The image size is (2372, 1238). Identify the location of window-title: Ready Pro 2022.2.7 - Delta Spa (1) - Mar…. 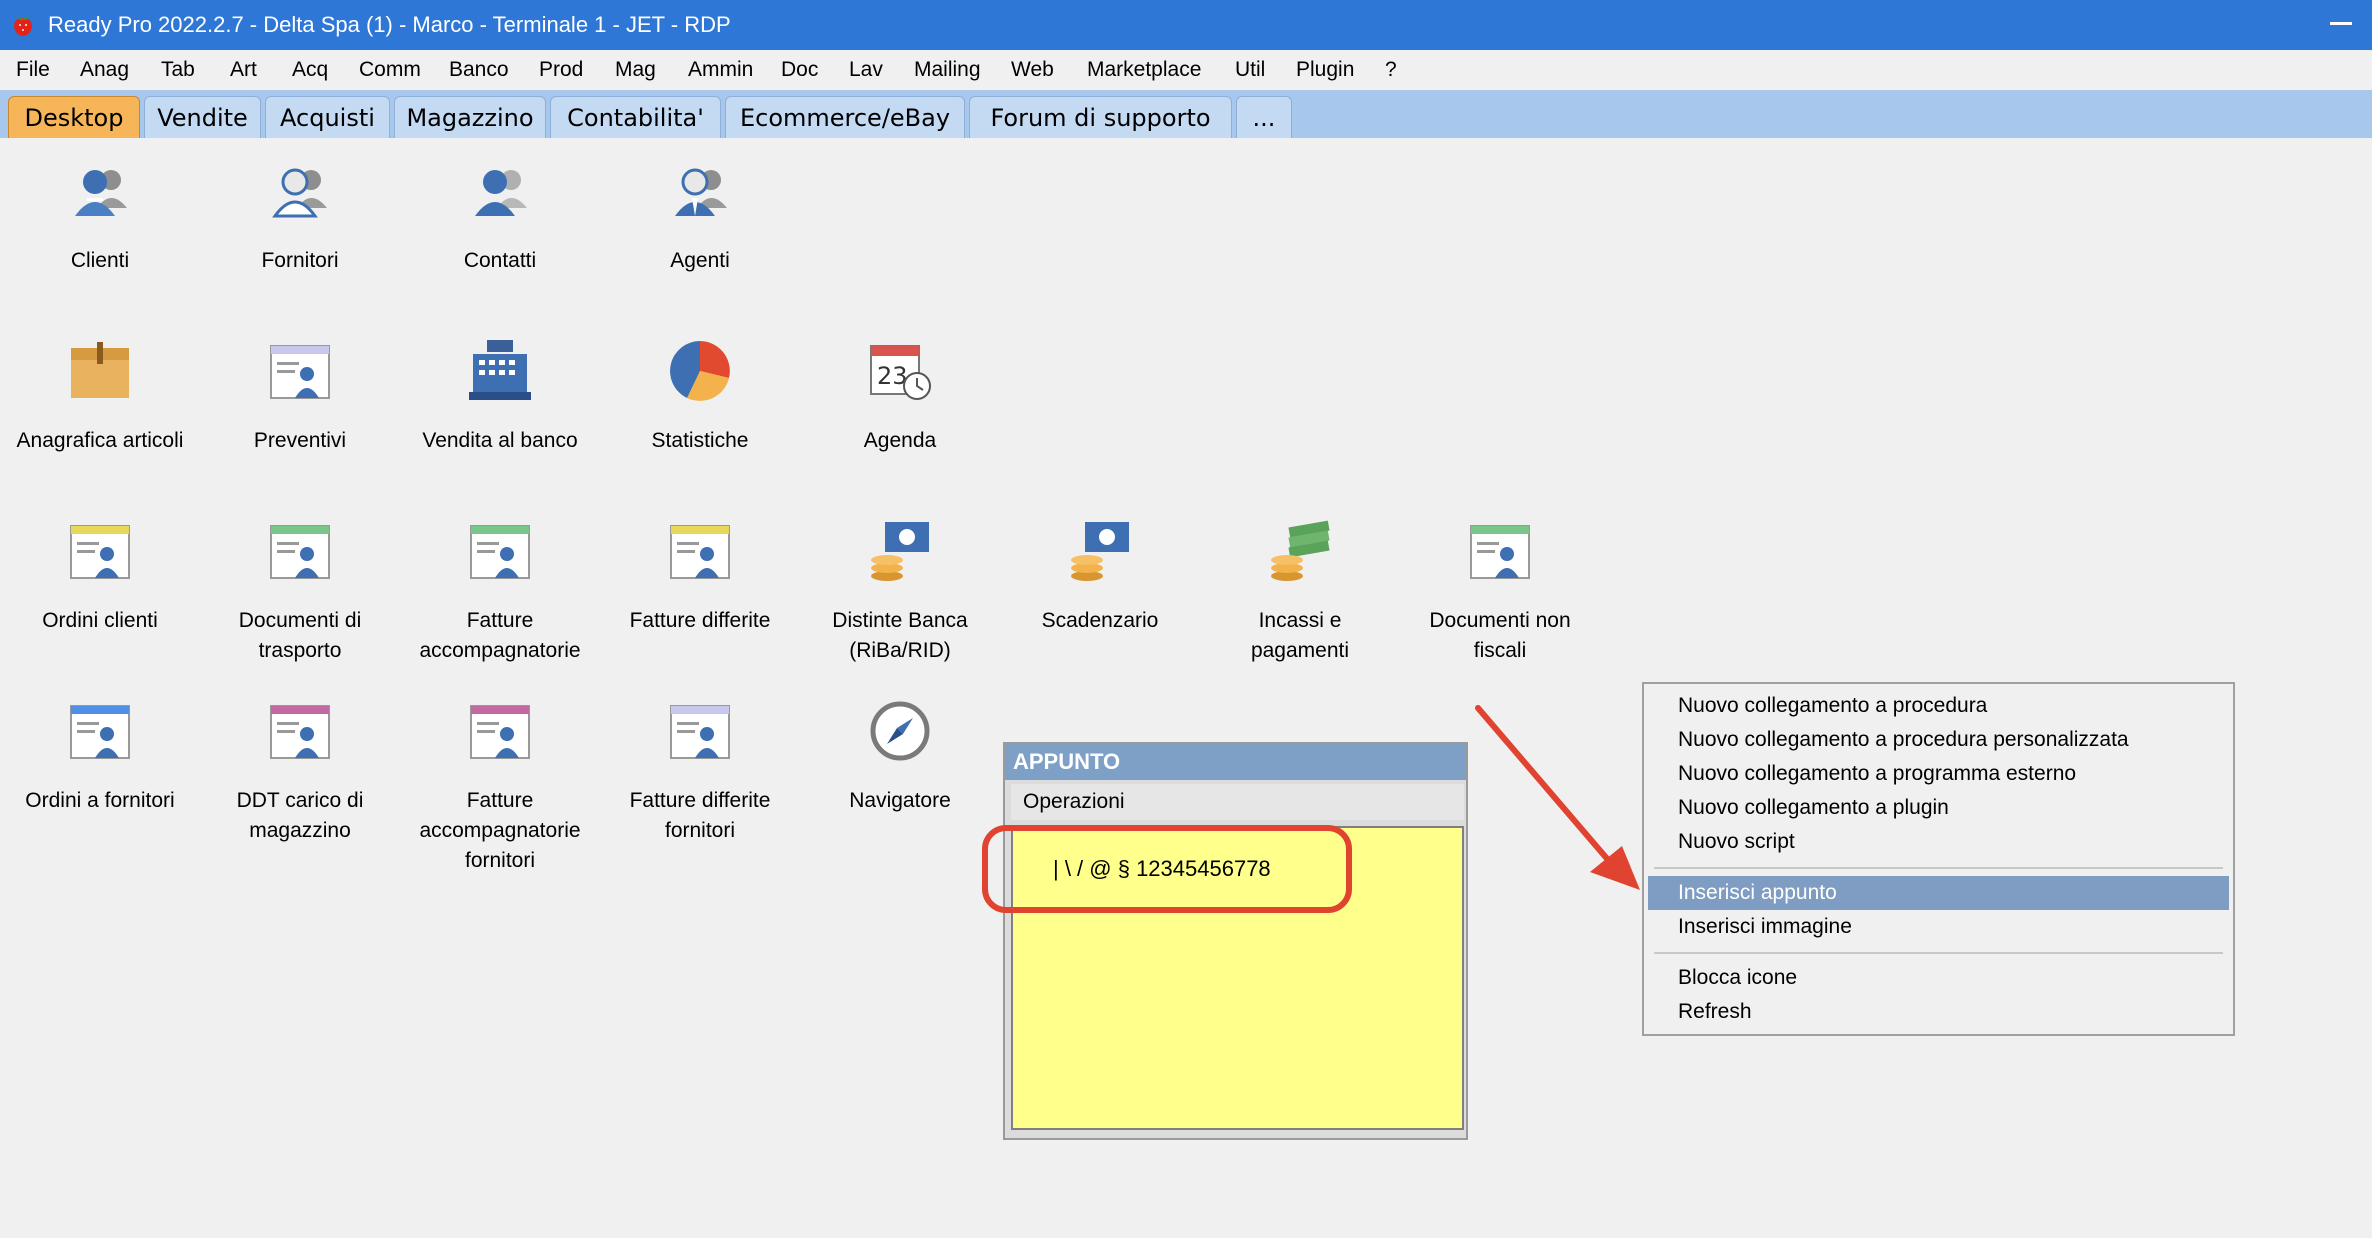
(389, 24).